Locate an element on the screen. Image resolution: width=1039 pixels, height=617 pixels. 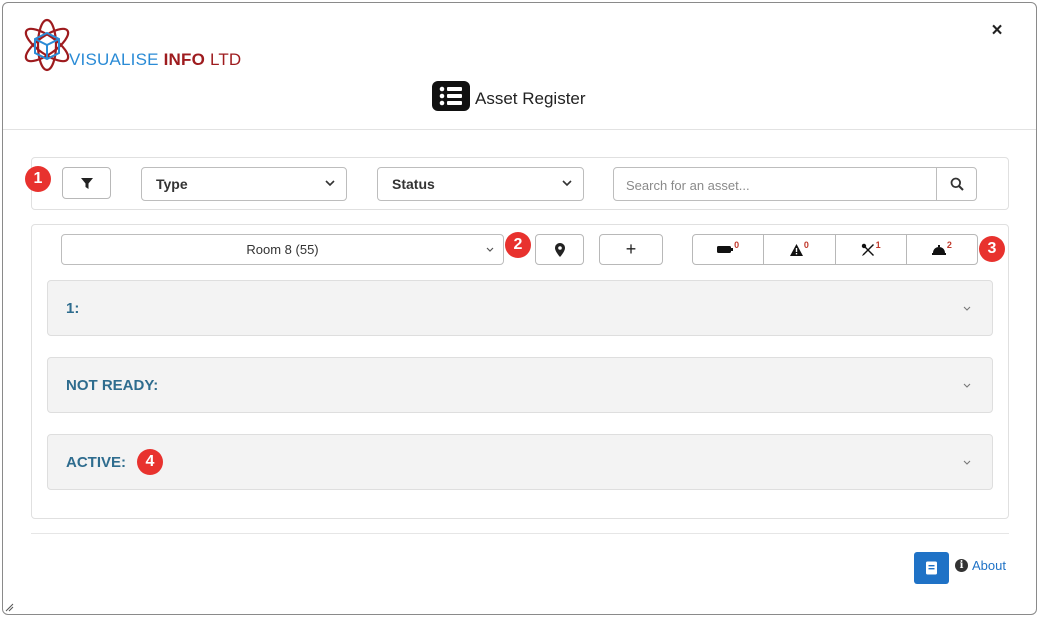
section-accordion-1: 1: is located at coordinates (520, 308).